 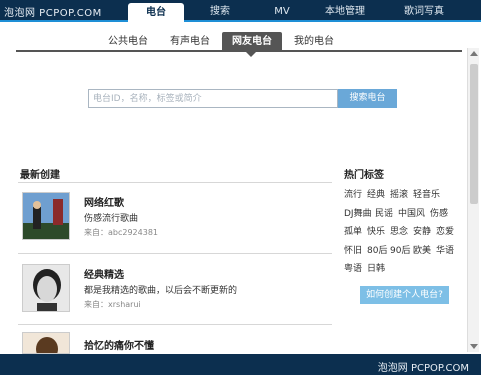 What do you see at coordinates (111, 219) in the screenshot?
I see `radio-description: 伤感流行歌曲` at bounding box center [111, 219].